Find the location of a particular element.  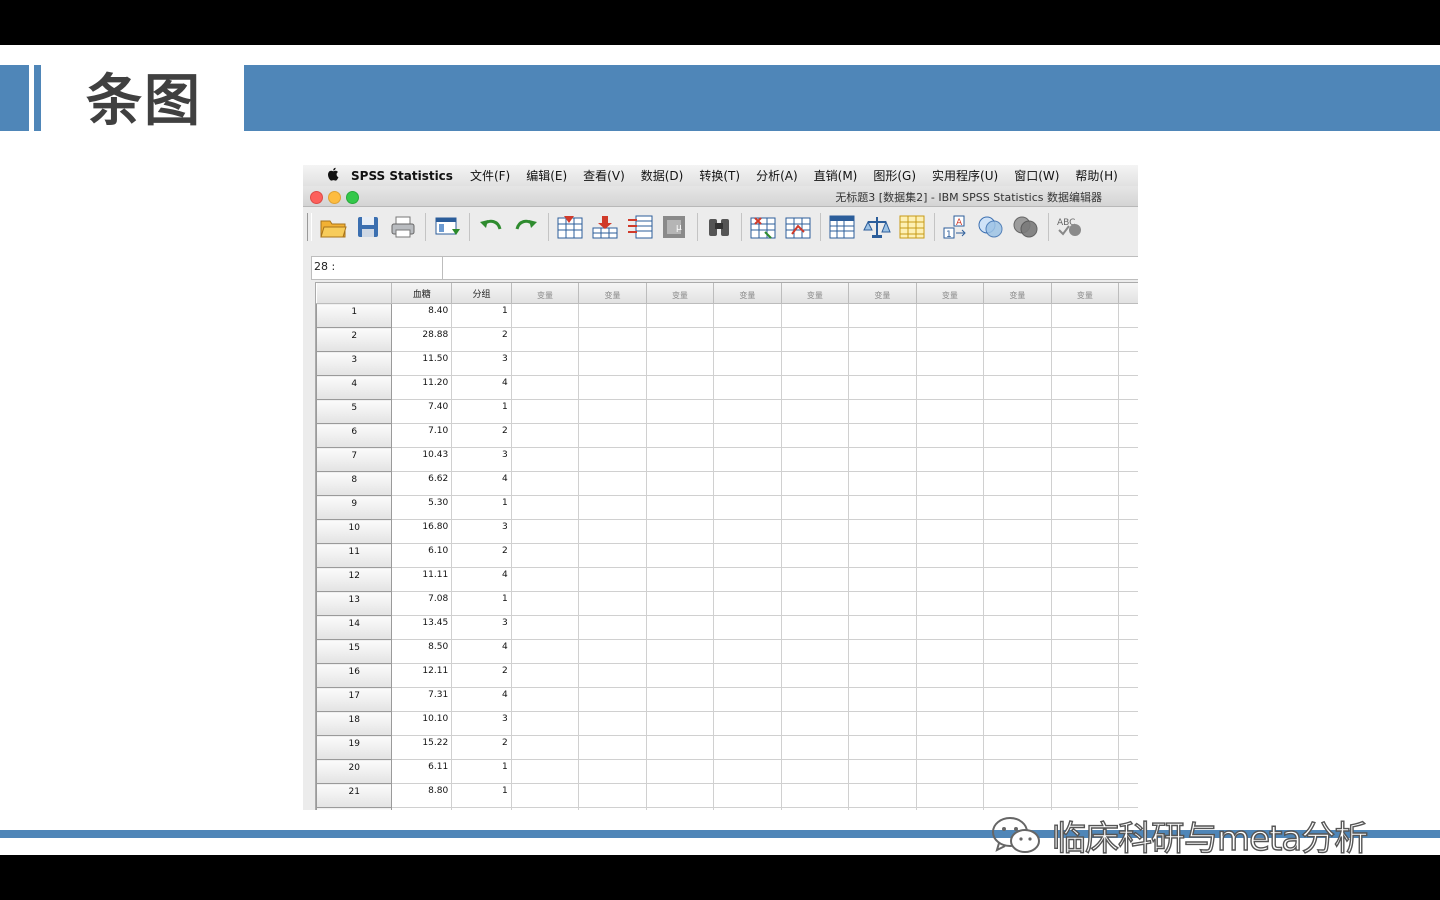

row-number-cell: 18 is located at coordinates (354, 723).